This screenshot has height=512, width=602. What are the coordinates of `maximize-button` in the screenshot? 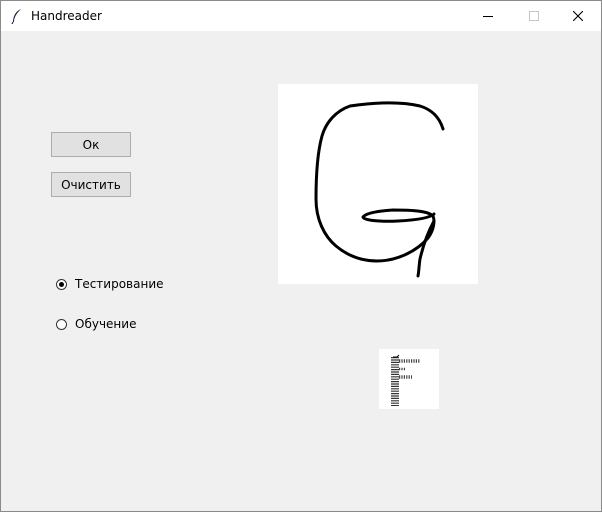 It's located at (534, 16).